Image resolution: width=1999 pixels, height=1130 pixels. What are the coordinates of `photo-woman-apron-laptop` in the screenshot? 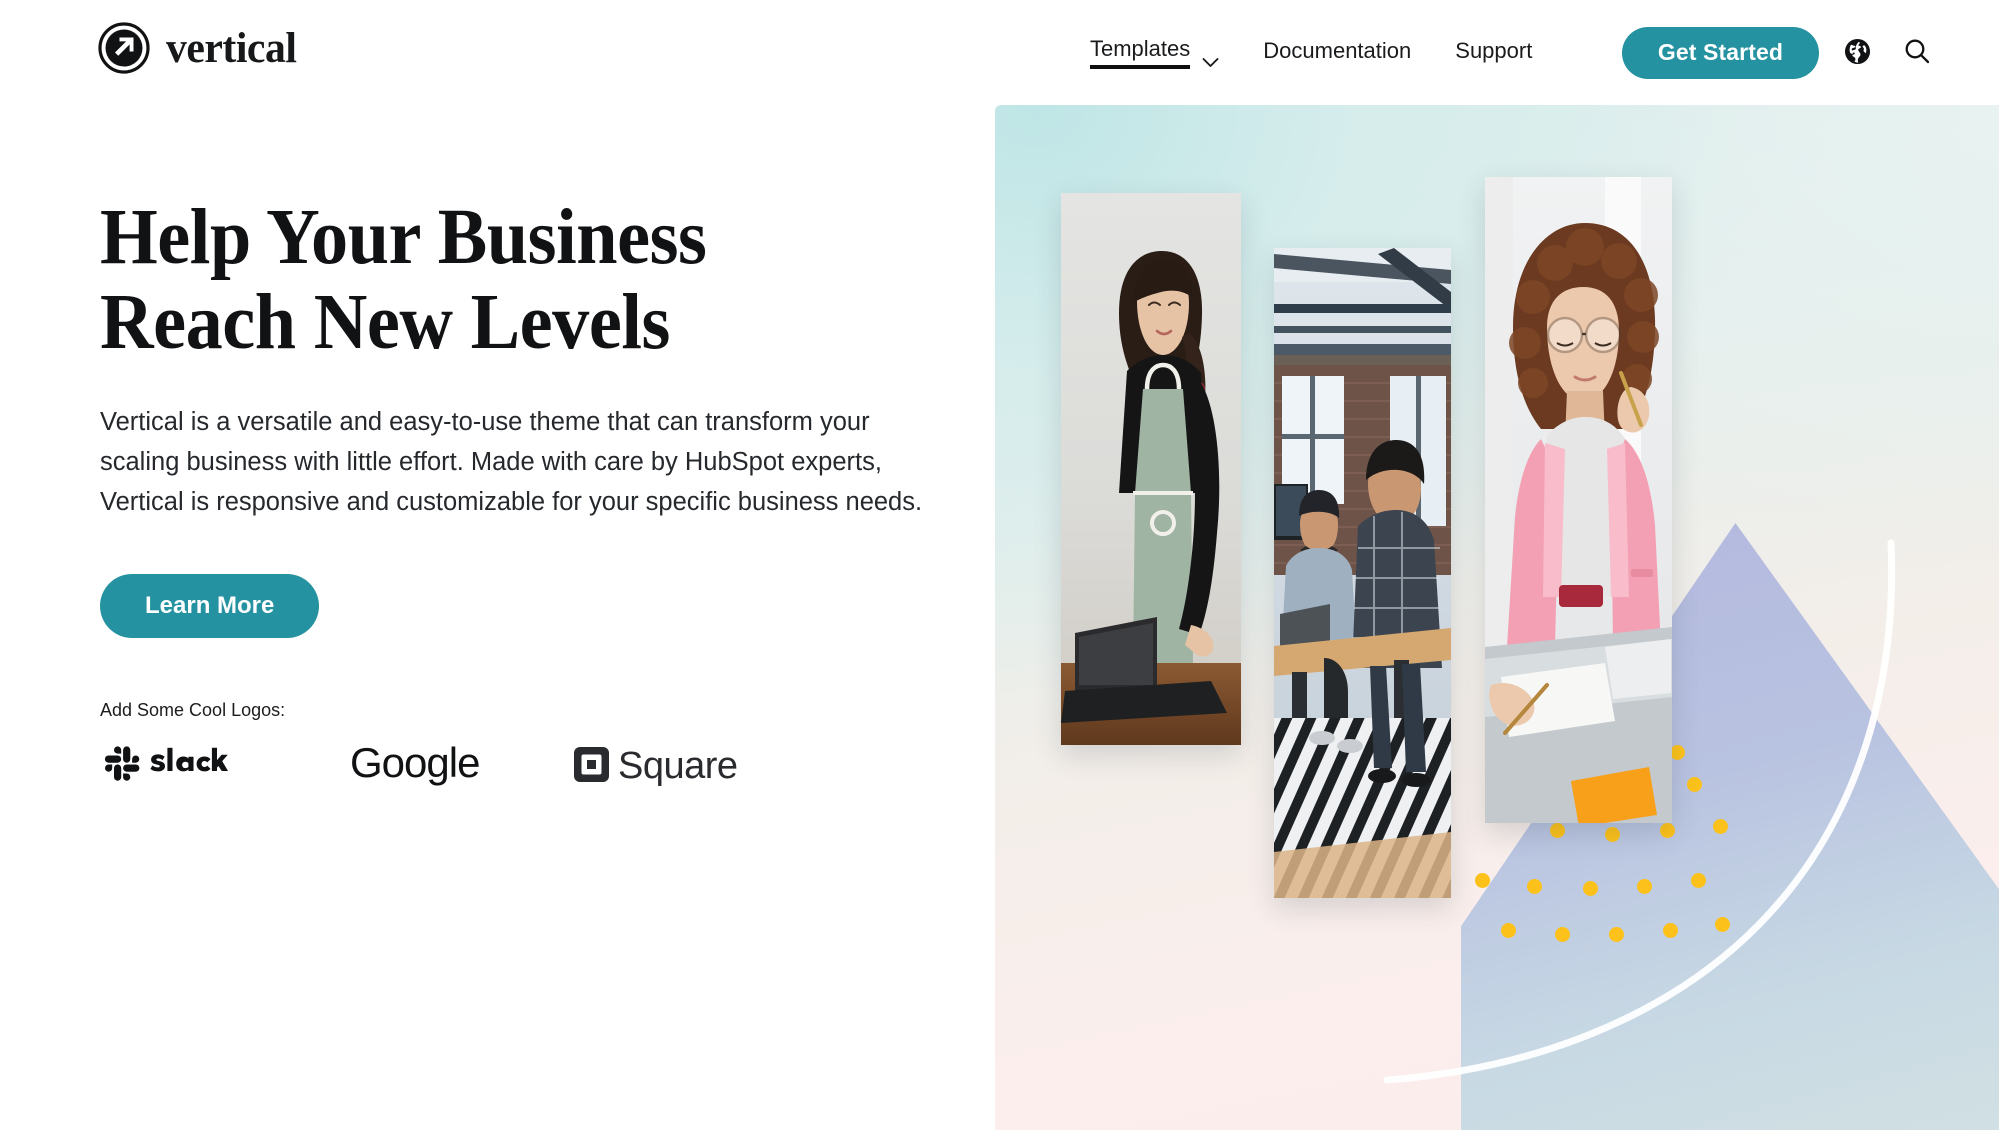 It's located at (1151, 469).